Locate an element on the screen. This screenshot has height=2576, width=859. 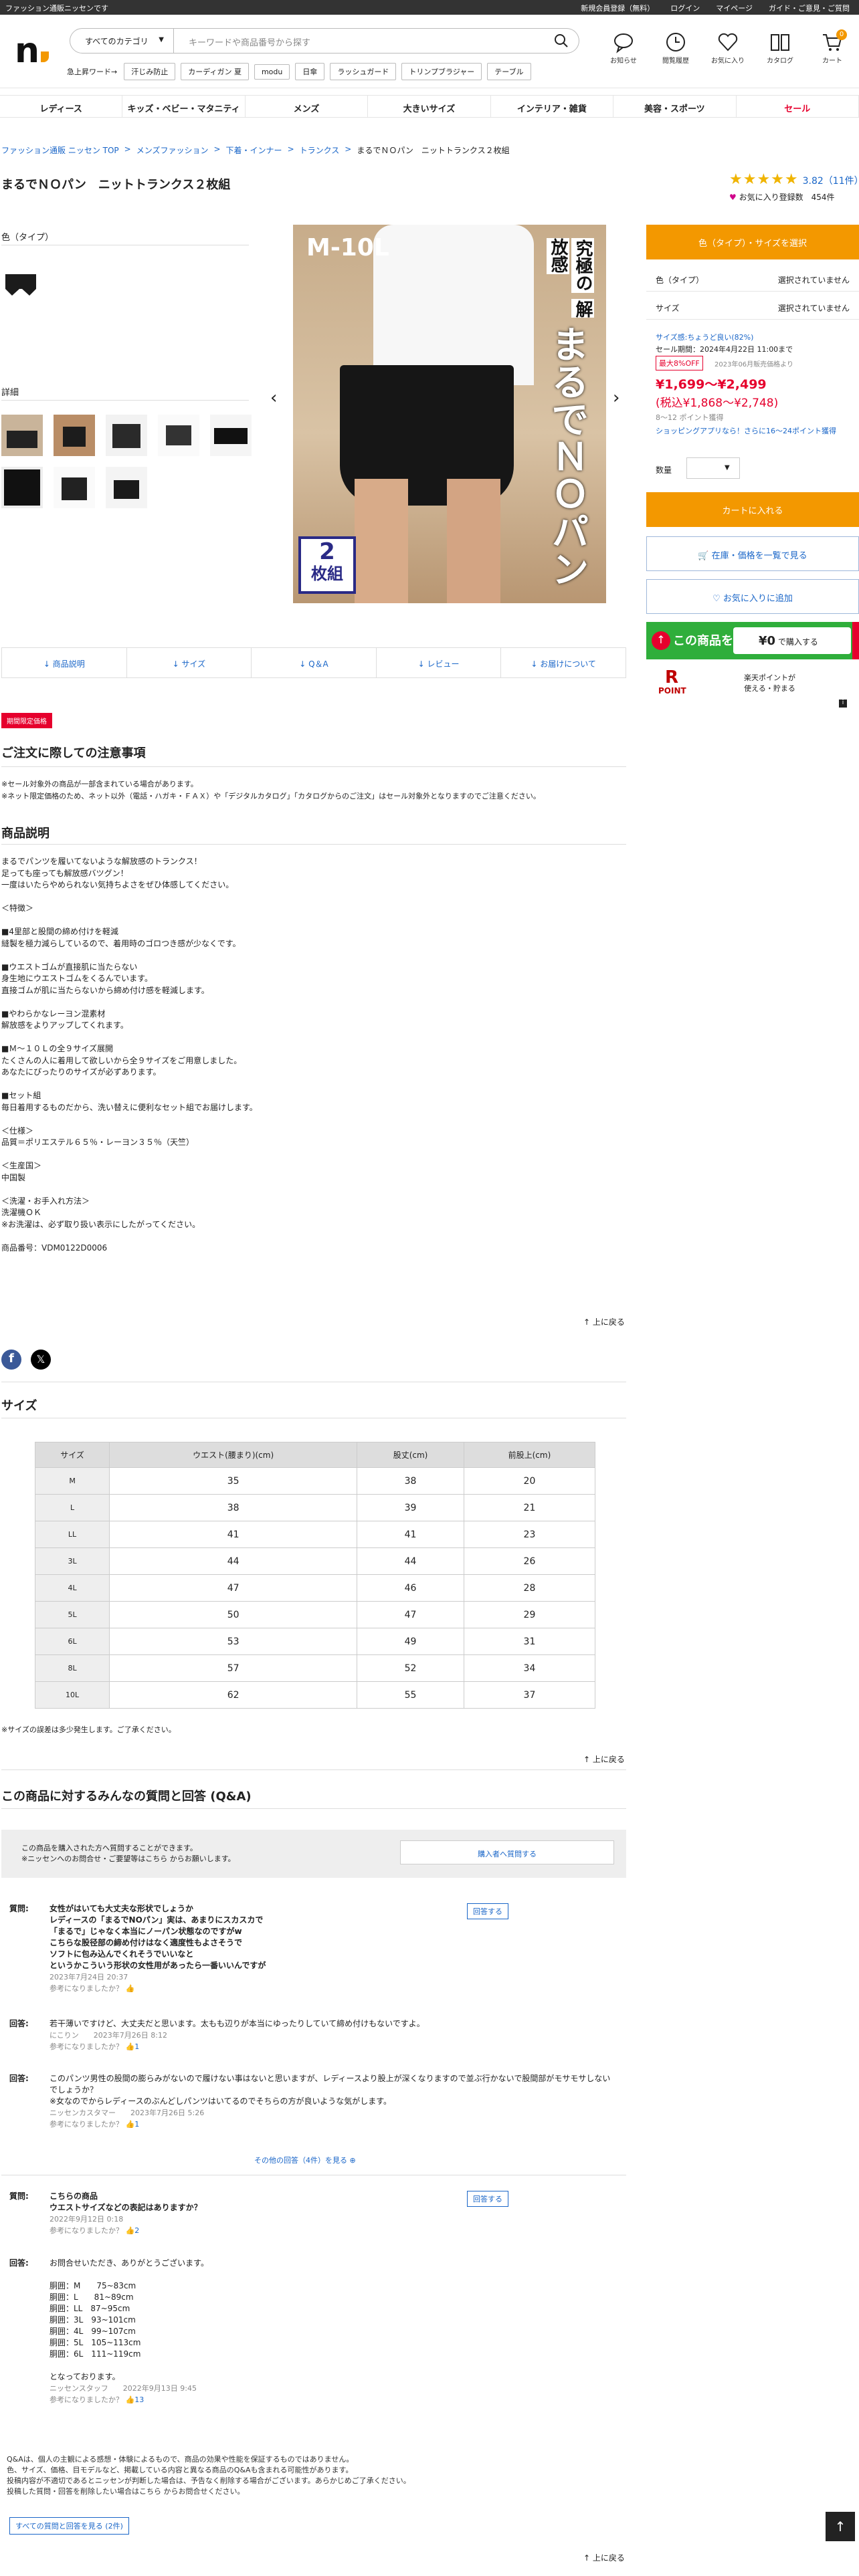
size-fit-link: サイズ感:ちょうど良い(82%) is located at coordinates (704, 337).